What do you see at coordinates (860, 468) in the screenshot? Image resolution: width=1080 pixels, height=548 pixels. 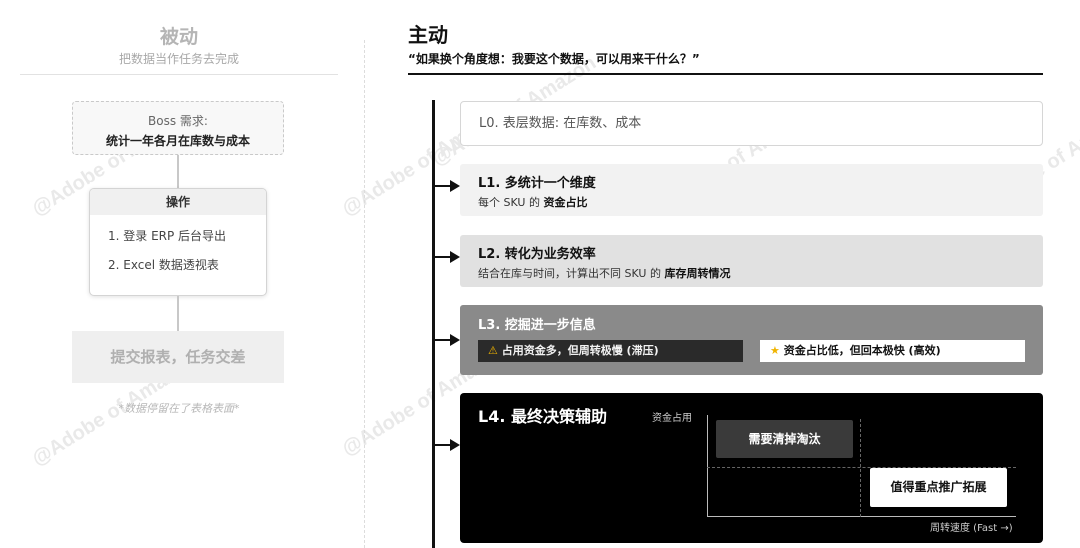 I see `quadrant-divider-vertical` at bounding box center [860, 468].